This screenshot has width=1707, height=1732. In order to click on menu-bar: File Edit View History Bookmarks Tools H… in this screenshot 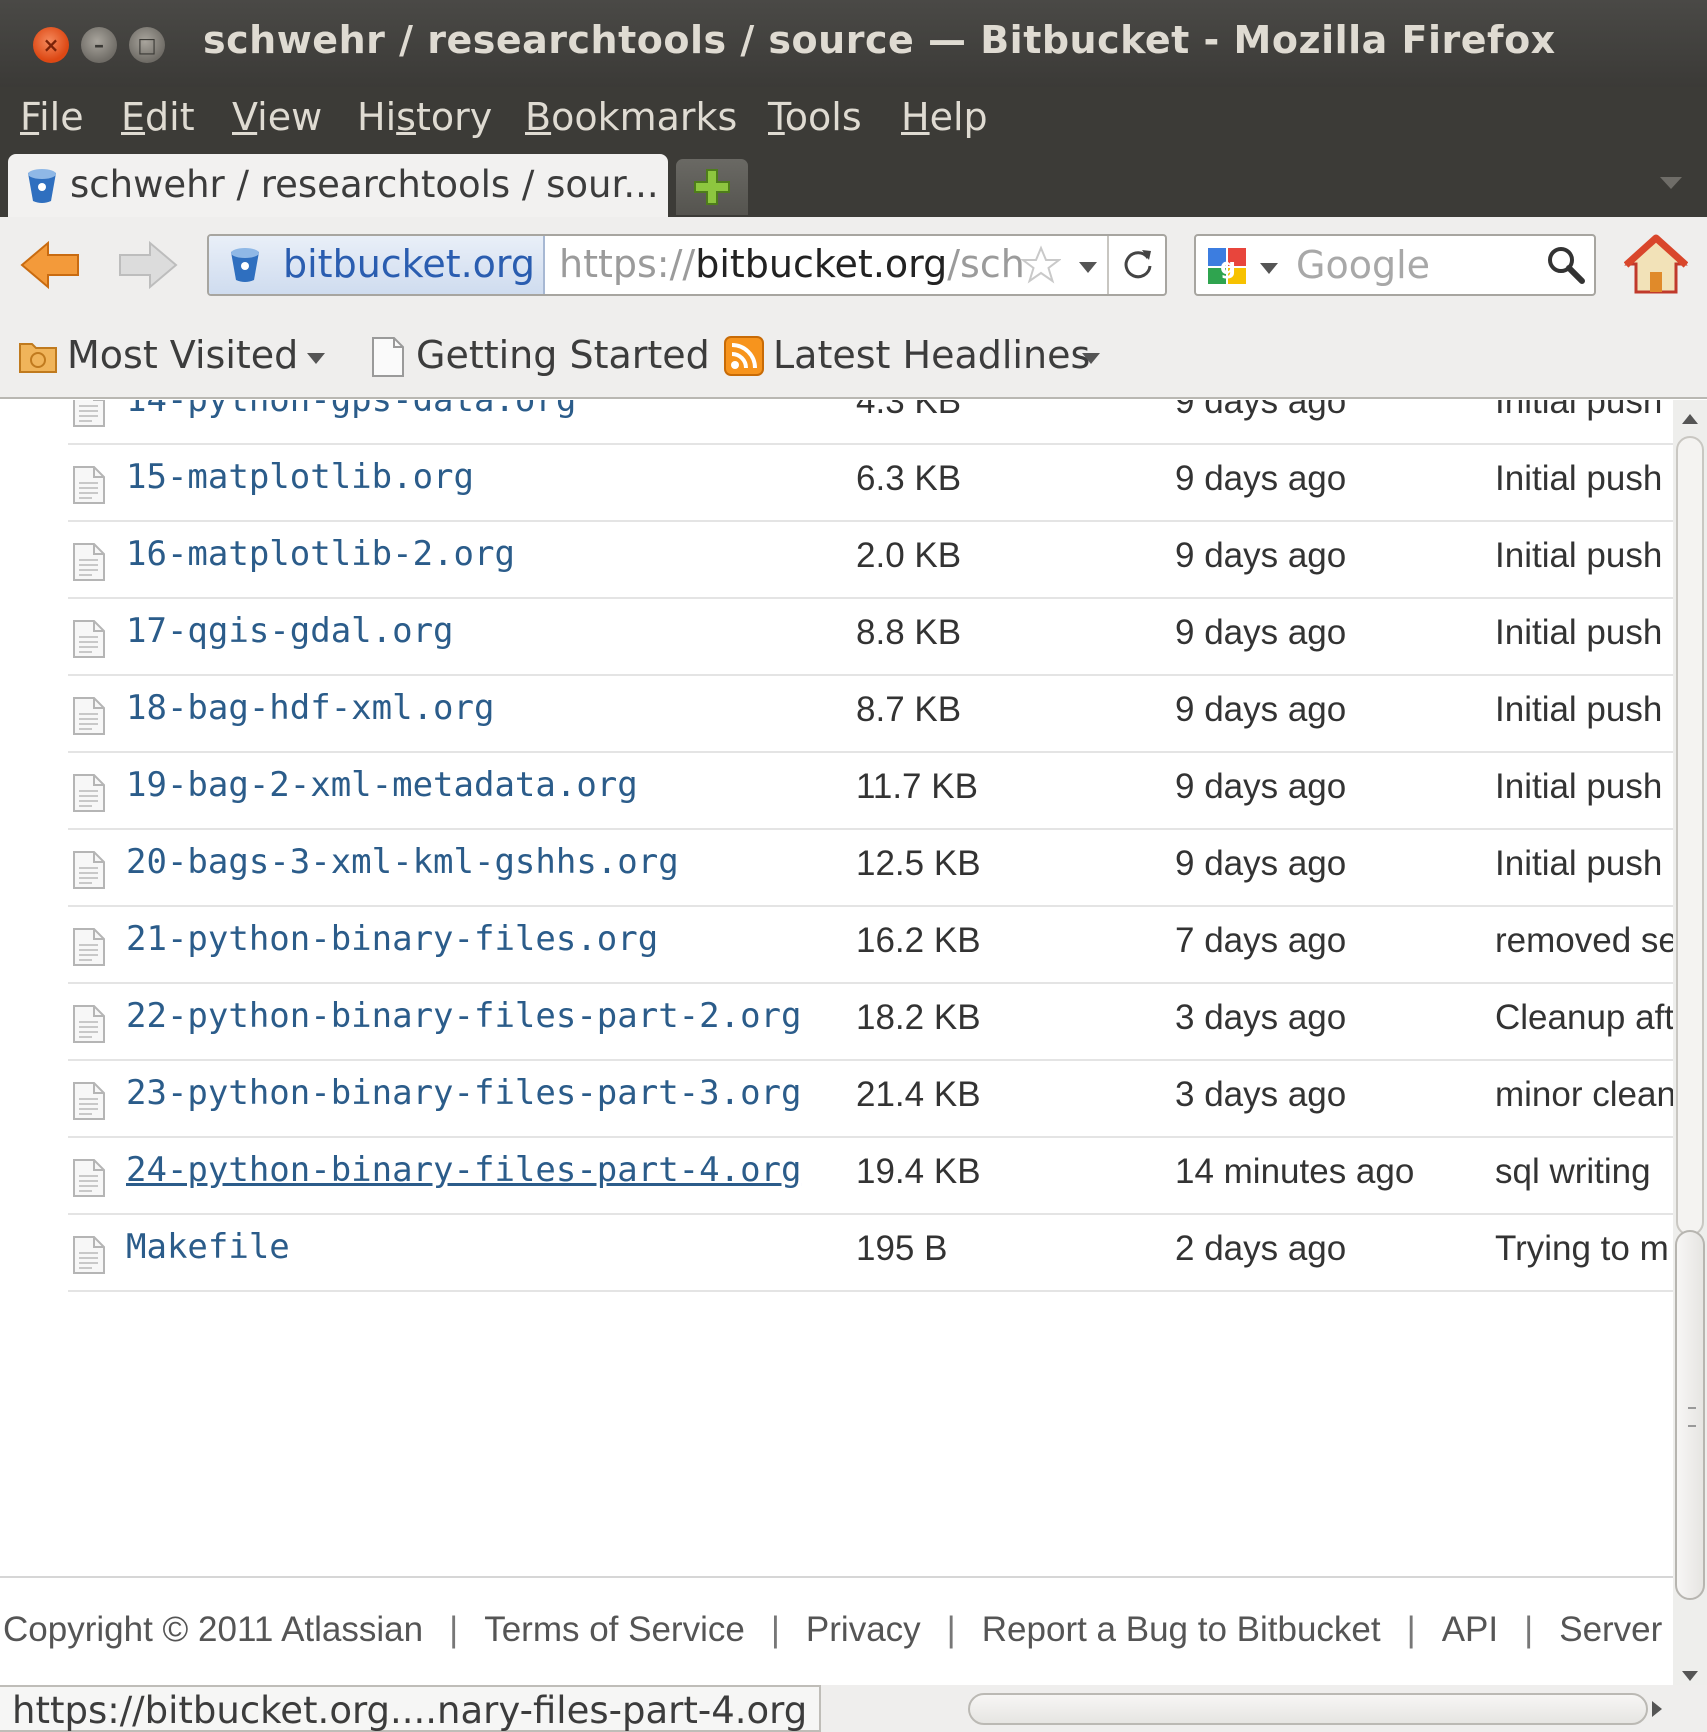, I will do `click(853, 119)`.